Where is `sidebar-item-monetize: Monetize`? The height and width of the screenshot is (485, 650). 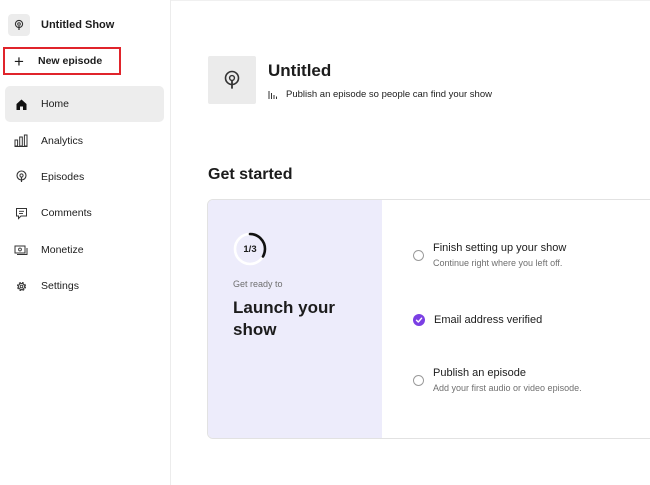 sidebar-item-monetize: Monetize is located at coordinates (84, 250).